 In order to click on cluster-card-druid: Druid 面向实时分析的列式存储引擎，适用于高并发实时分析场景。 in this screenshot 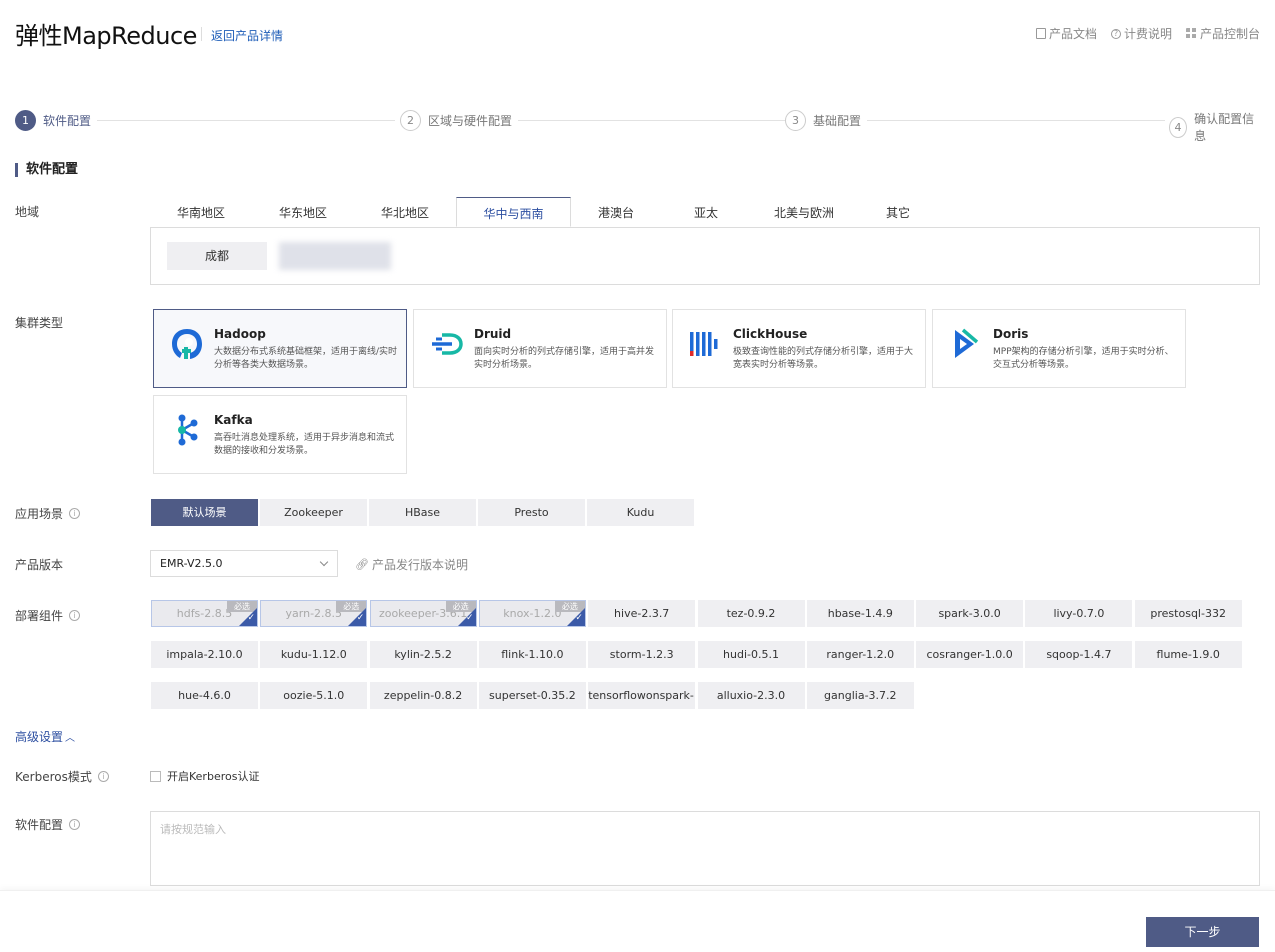, I will do `click(540, 348)`.